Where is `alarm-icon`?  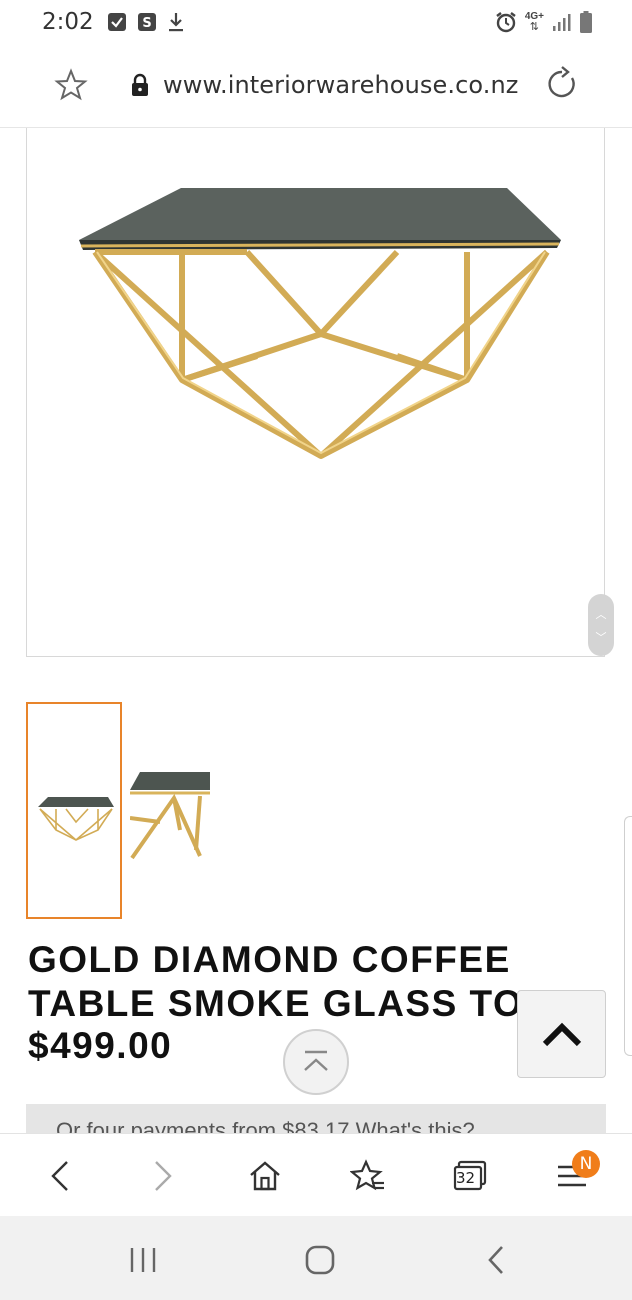 alarm-icon is located at coordinates (506, 22).